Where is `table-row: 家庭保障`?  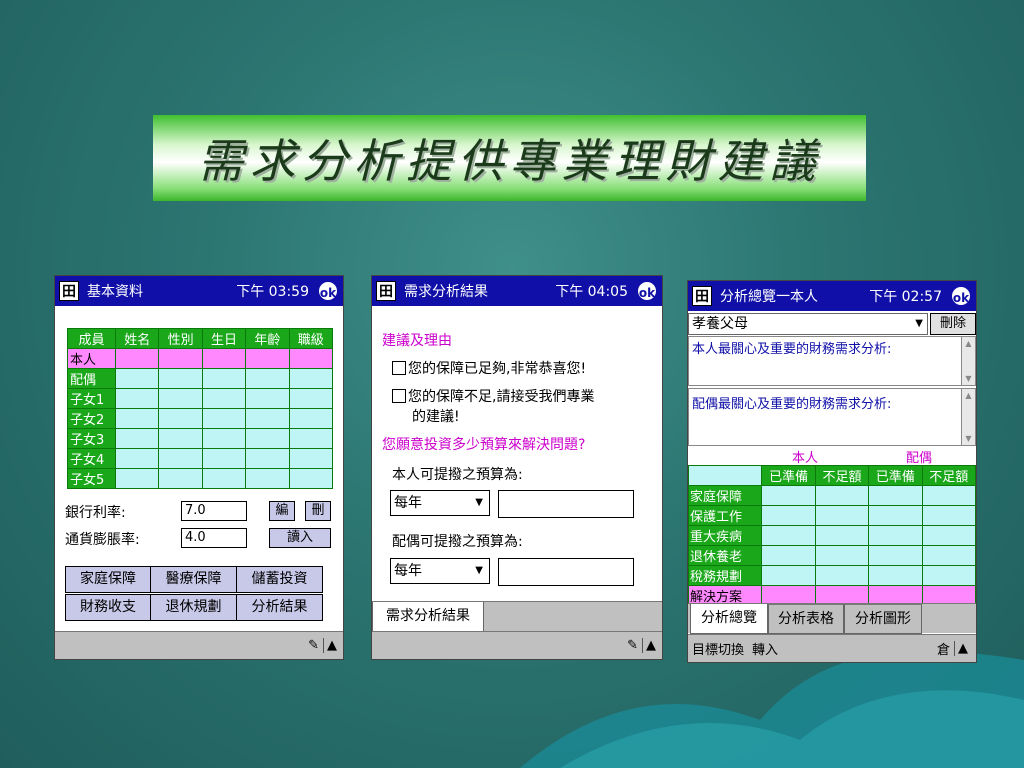
table-row: 家庭保障 is located at coordinates (832, 495).